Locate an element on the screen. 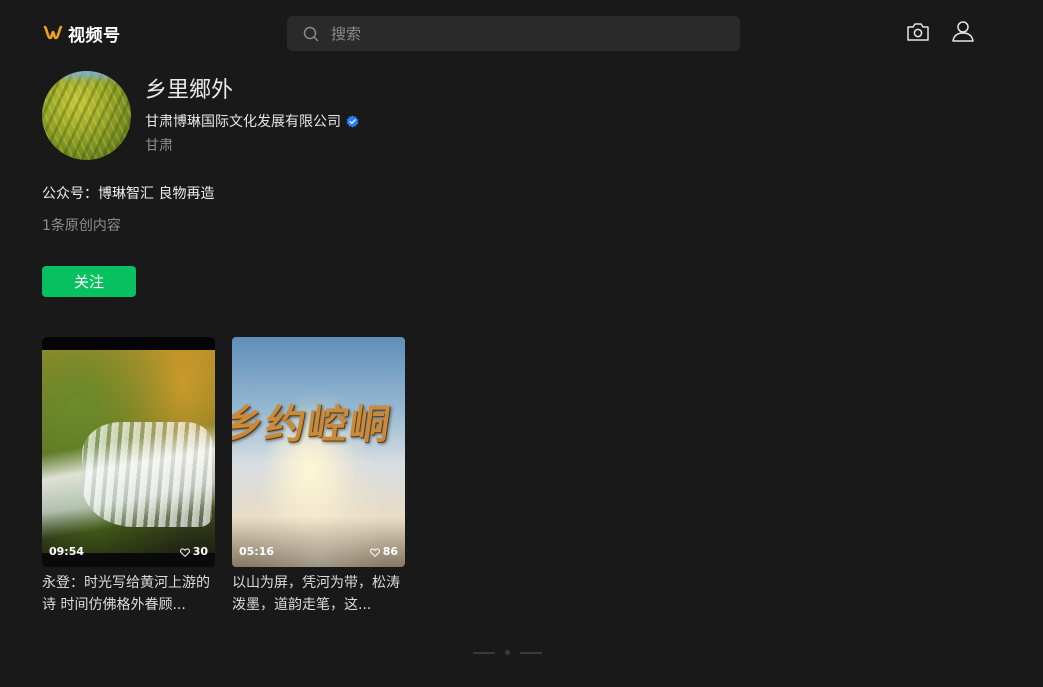 This screenshot has width=1043, height=687. video-likes-count: 30 is located at coordinates (200, 551).